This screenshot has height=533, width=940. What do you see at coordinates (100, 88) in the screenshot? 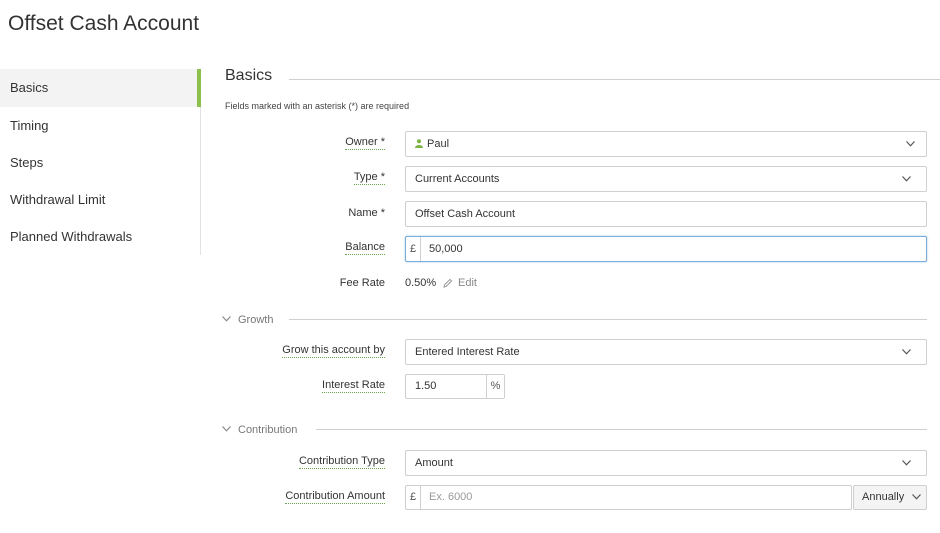
I see `sidebar-item-basics: Basics` at bounding box center [100, 88].